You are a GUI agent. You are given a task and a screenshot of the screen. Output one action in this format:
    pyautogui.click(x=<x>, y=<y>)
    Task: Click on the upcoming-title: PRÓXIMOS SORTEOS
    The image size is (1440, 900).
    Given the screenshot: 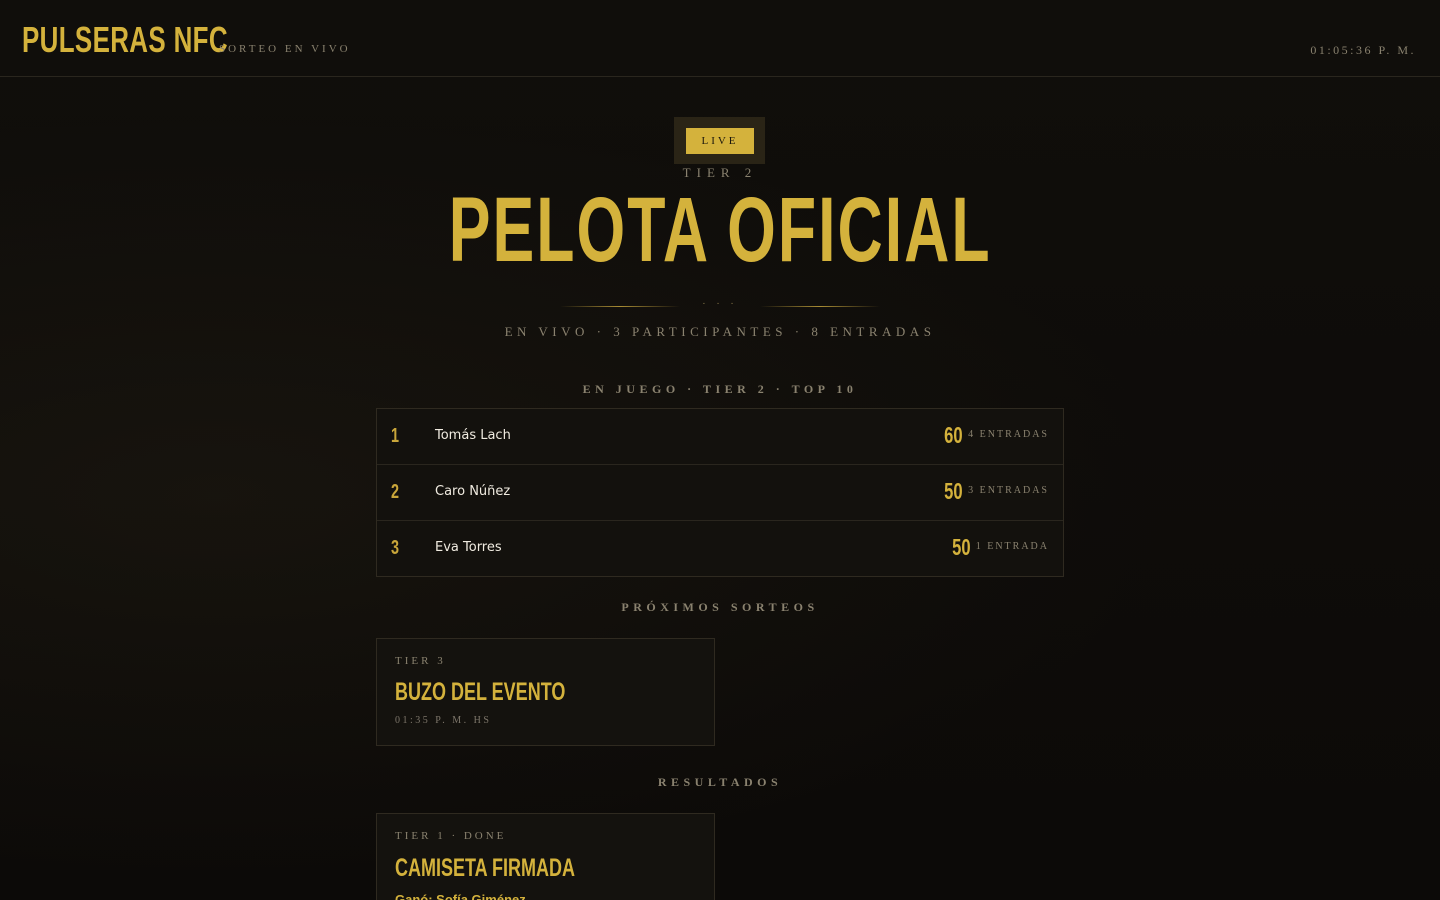 What is the action you would take?
    pyautogui.click(x=720, y=607)
    